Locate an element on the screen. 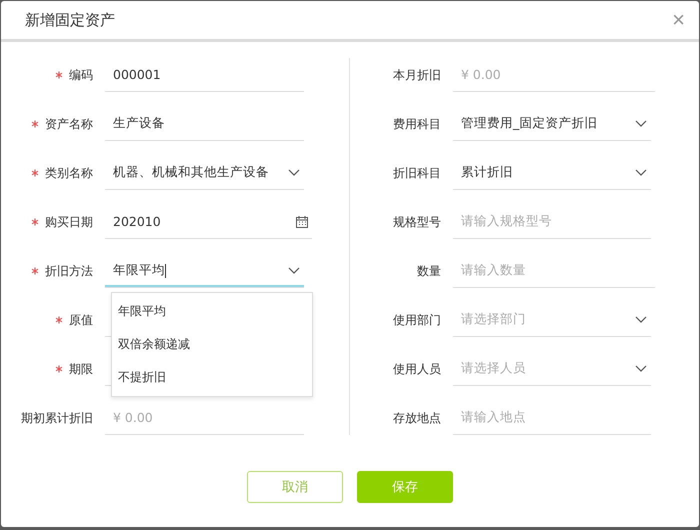 Image resolution: width=700 pixels, height=530 pixels. field-label: 费用科目 is located at coordinates (417, 124).